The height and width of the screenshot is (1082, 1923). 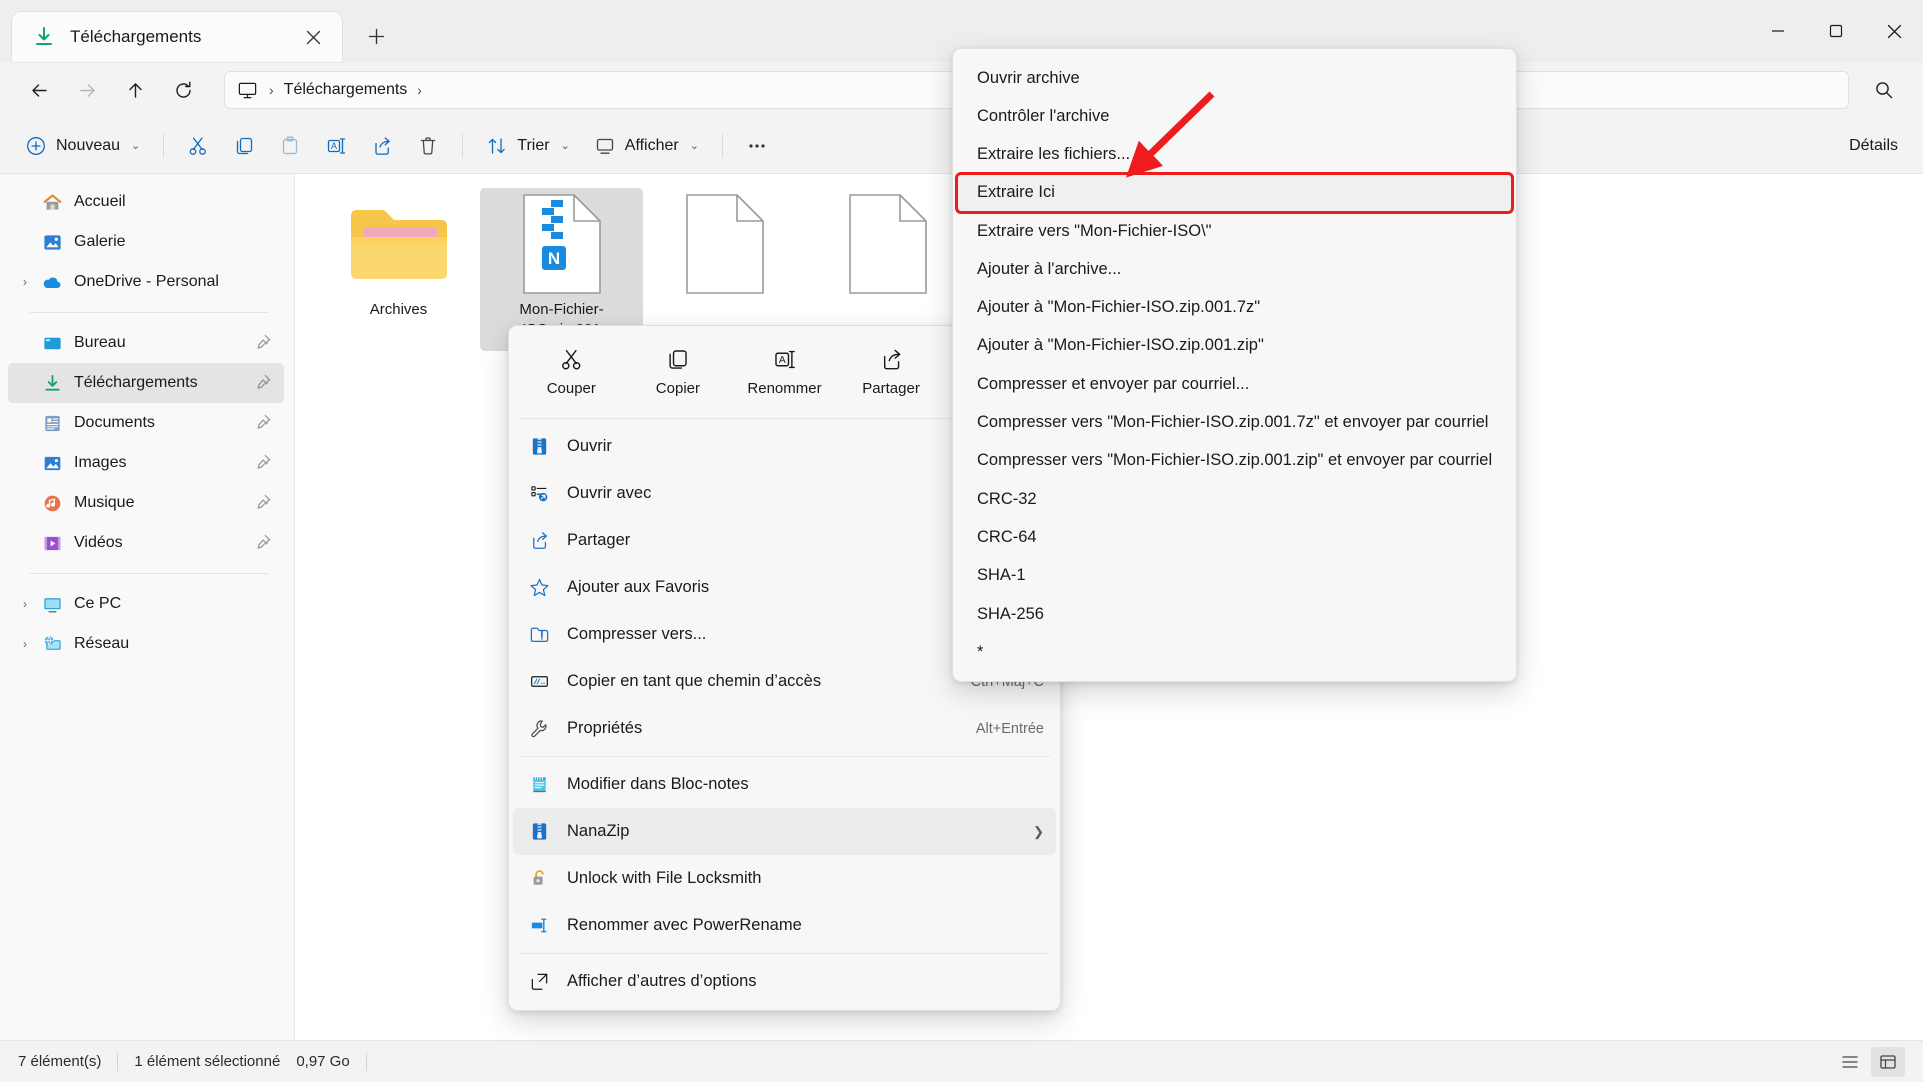 What do you see at coordinates (146, 343) in the screenshot?
I see `sidebar-item-bureau: Bureau` at bounding box center [146, 343].